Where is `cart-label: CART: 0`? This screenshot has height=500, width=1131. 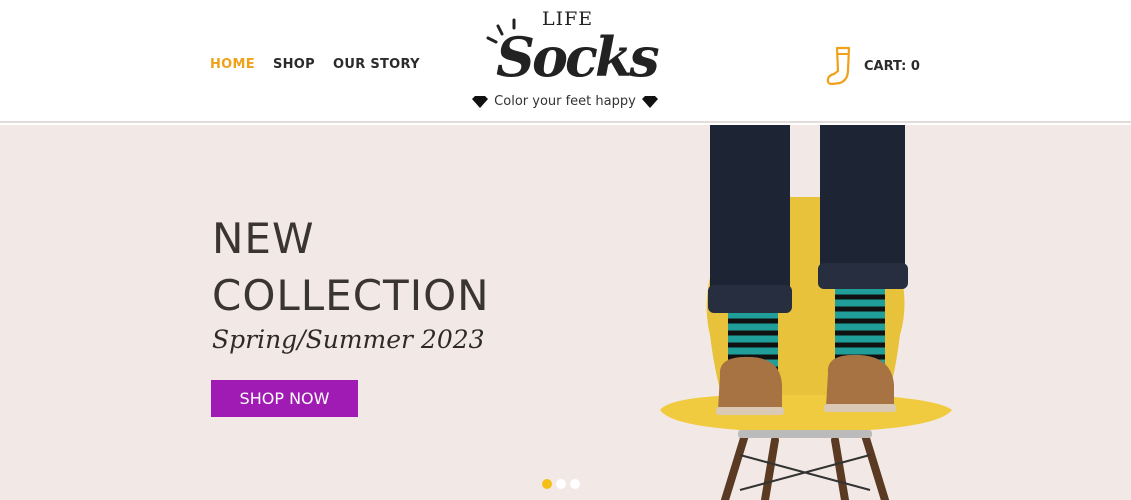 cart-label: CART: 0 is located at coordinates (892, 66).